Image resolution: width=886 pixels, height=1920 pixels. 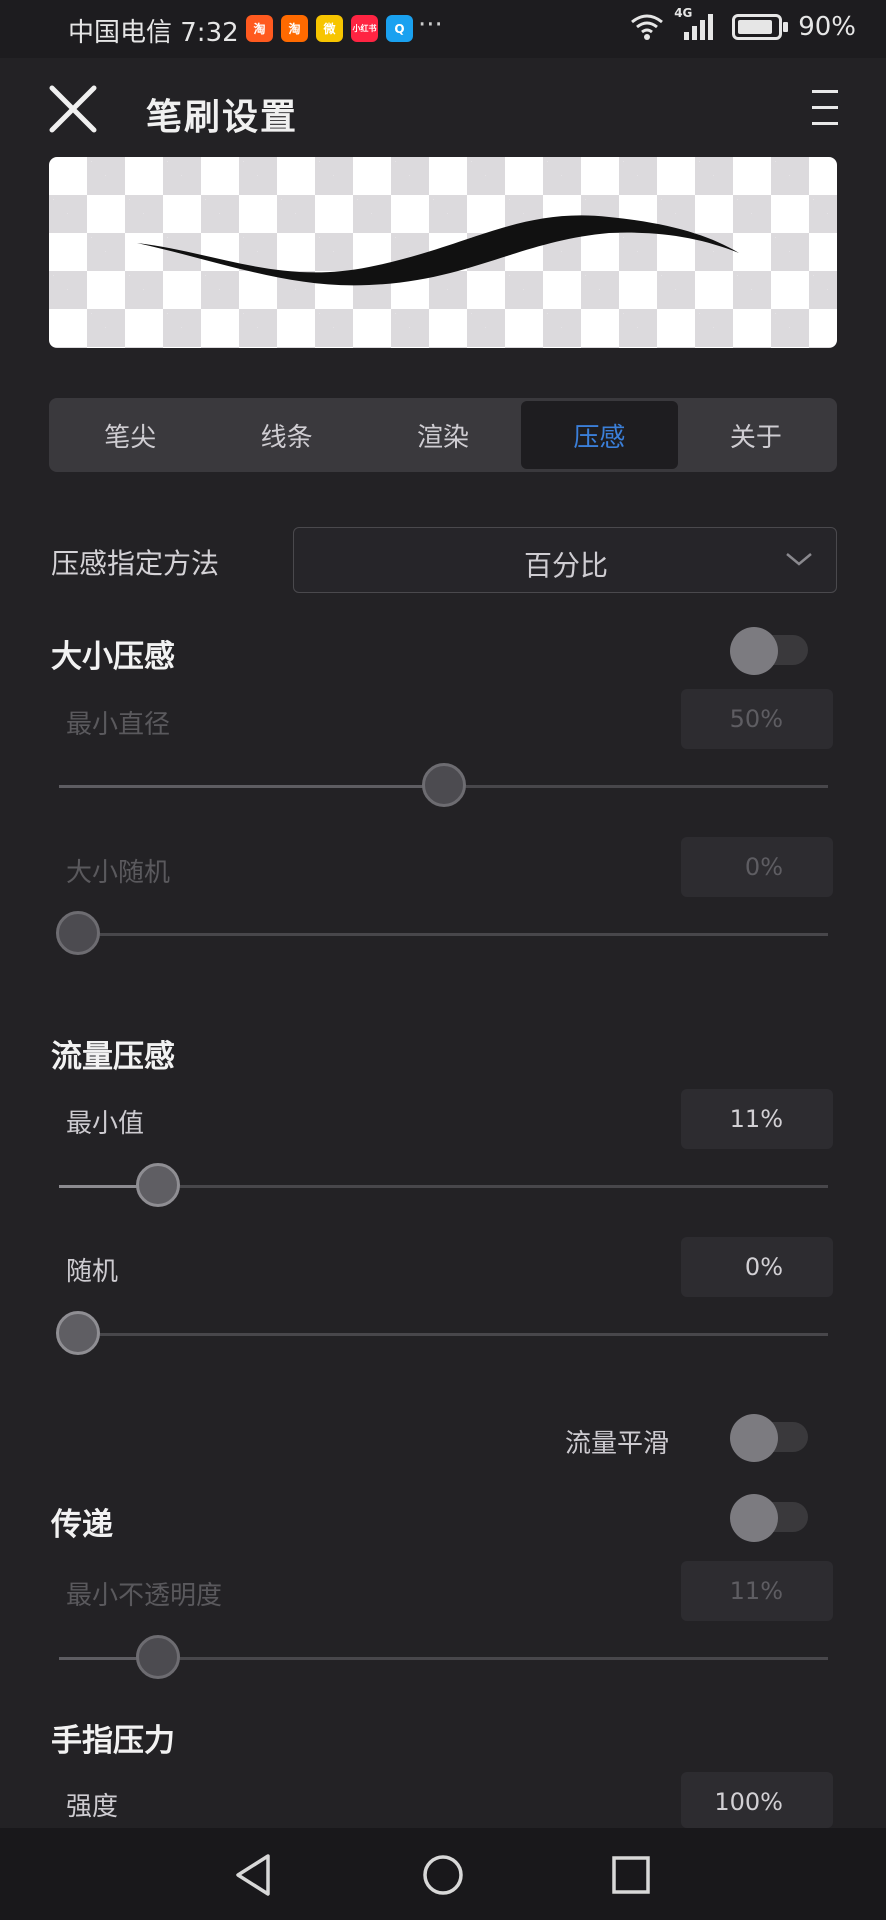 I want to click on back-triangle-icon, so click(x=254, y=1875).